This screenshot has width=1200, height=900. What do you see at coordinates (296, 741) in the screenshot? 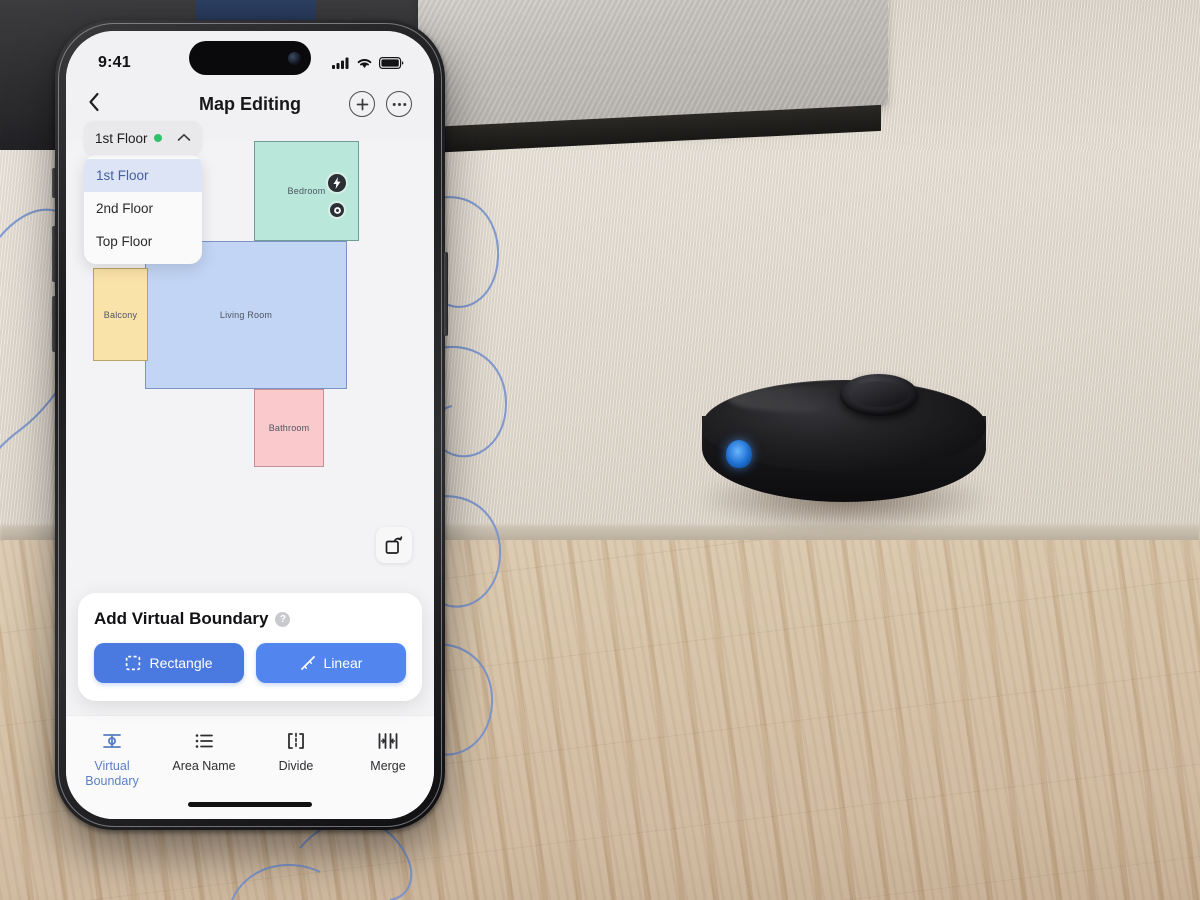
I see `divide-brackets-icon` at bounding box center [296, 741].